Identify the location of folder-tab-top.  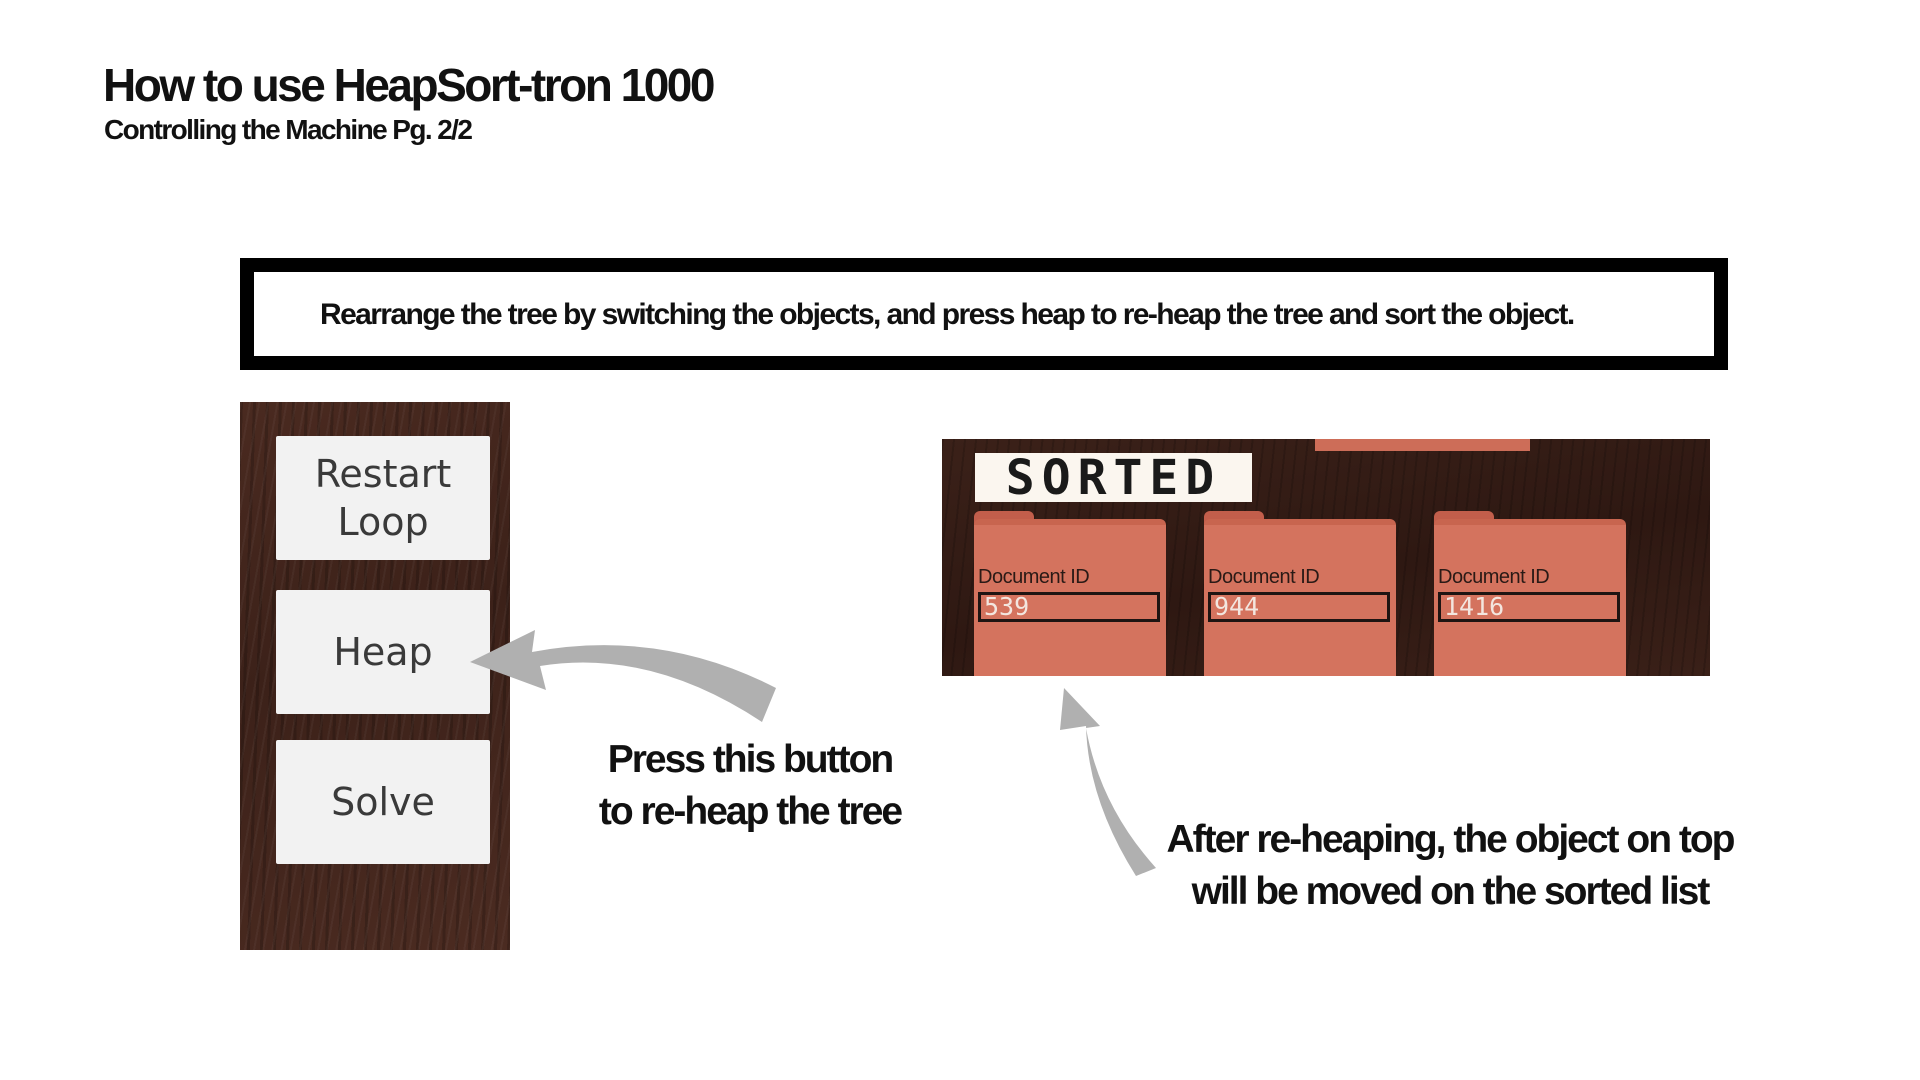
(1422, 445).